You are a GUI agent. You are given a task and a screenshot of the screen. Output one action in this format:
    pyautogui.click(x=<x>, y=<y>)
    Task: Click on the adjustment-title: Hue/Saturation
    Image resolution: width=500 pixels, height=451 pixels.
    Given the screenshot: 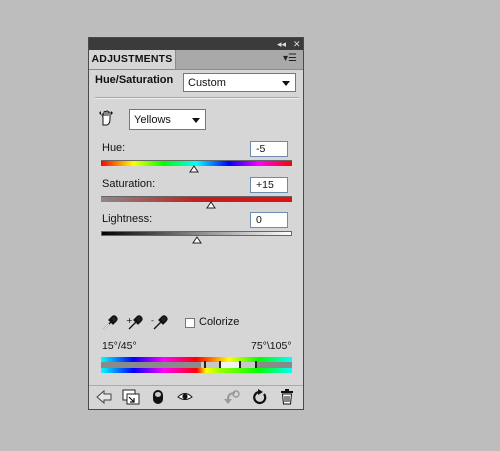 What is the action you would take?
    pyautogui.click(x=134, y=80)
    